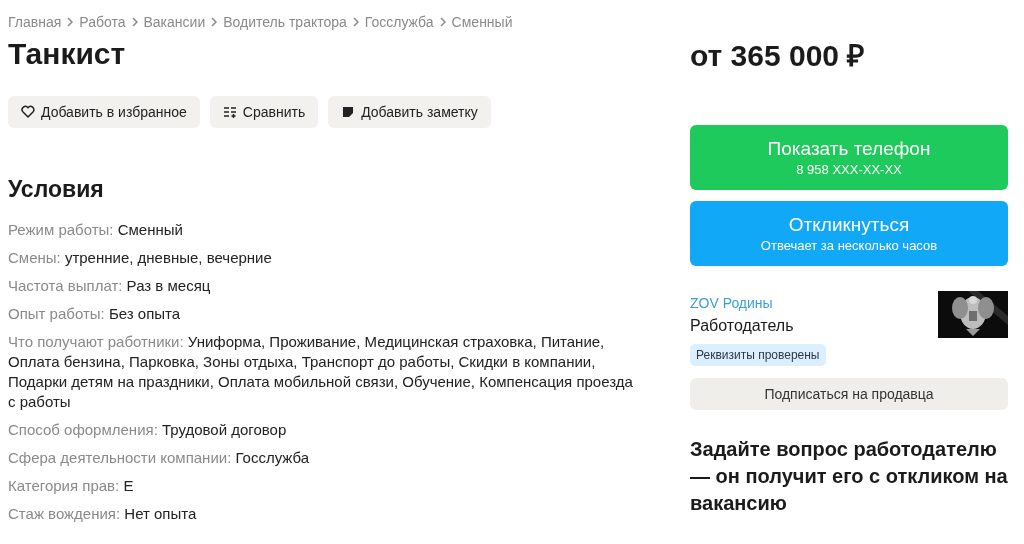 The width and height of the screenshot is (1024, 544). What do you see at coordinates (71, 486) in the screenshot?
I see `condition-row-text: Категория прав: Е` at bounding box center [71, 486].